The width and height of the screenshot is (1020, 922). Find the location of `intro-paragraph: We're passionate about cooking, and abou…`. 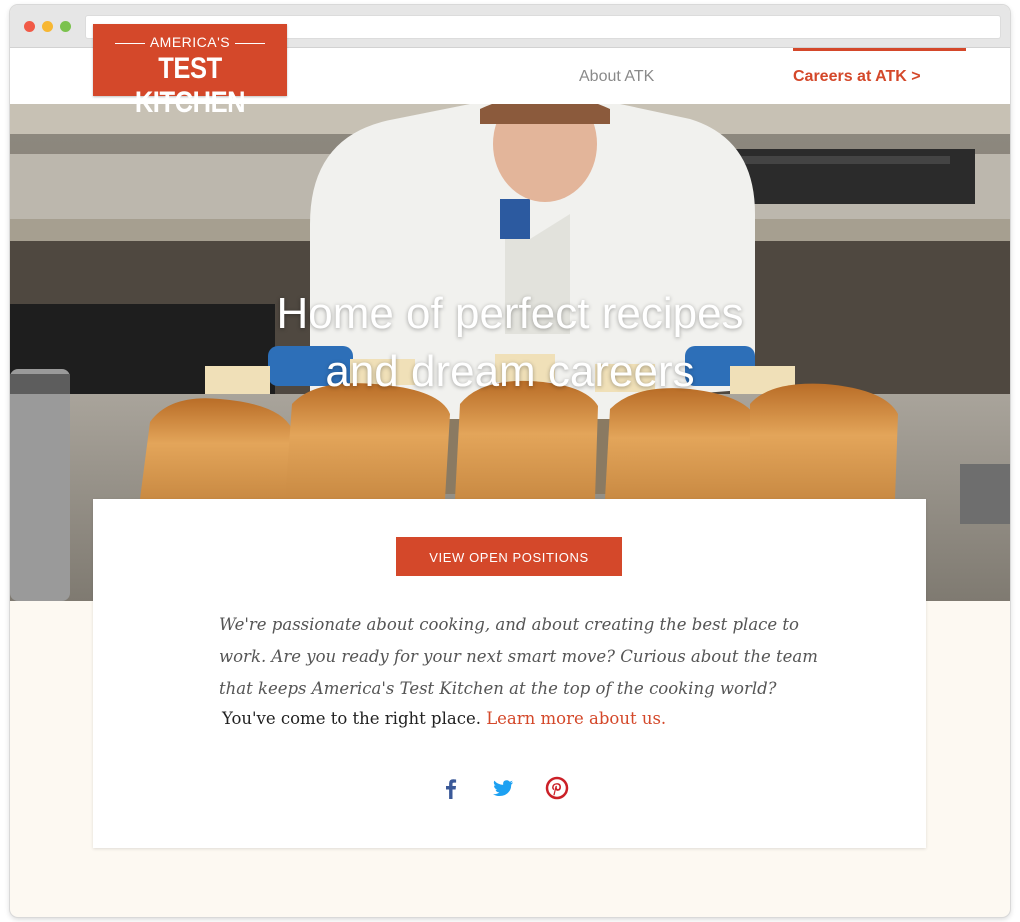

intro-paragraph: We're passionate about cooking, and abou… is located at coordinates (518, 656).